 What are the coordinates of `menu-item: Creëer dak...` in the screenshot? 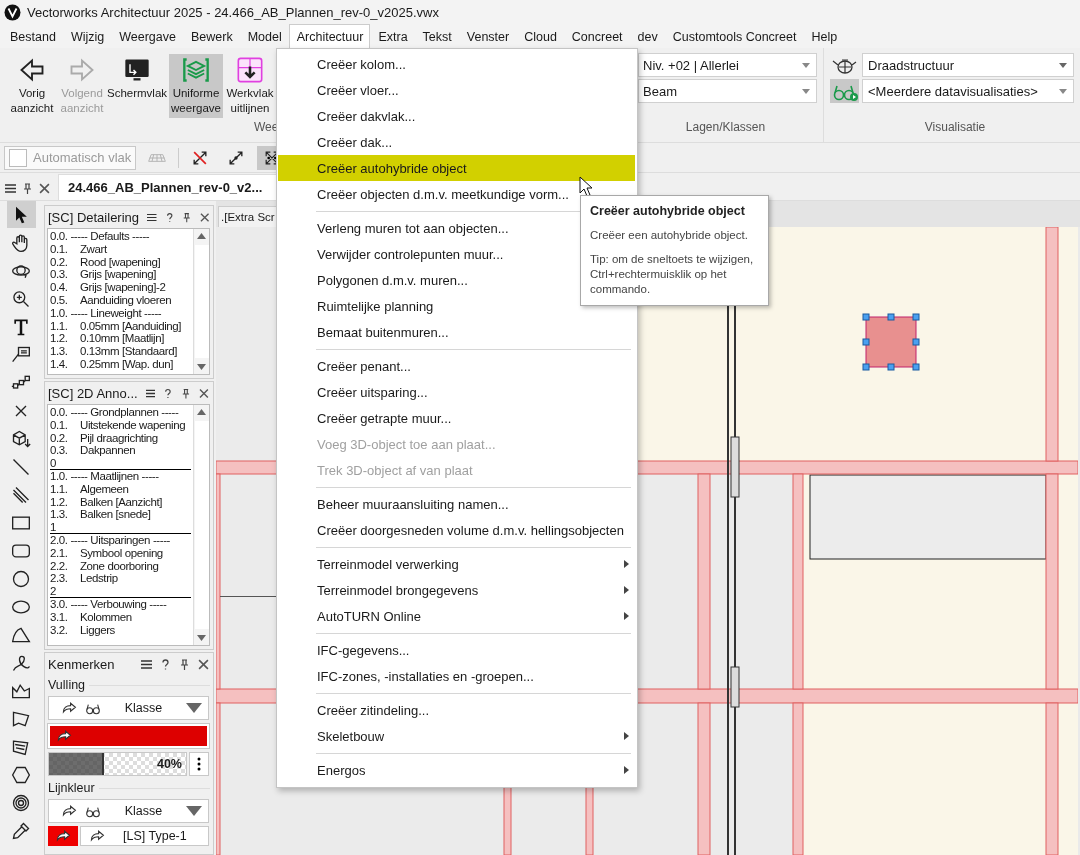 It's located at (456, 142).